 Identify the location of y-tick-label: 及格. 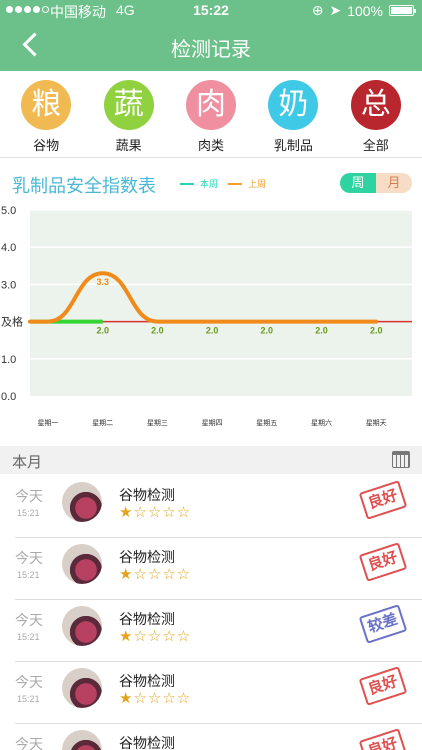
(12, 322).